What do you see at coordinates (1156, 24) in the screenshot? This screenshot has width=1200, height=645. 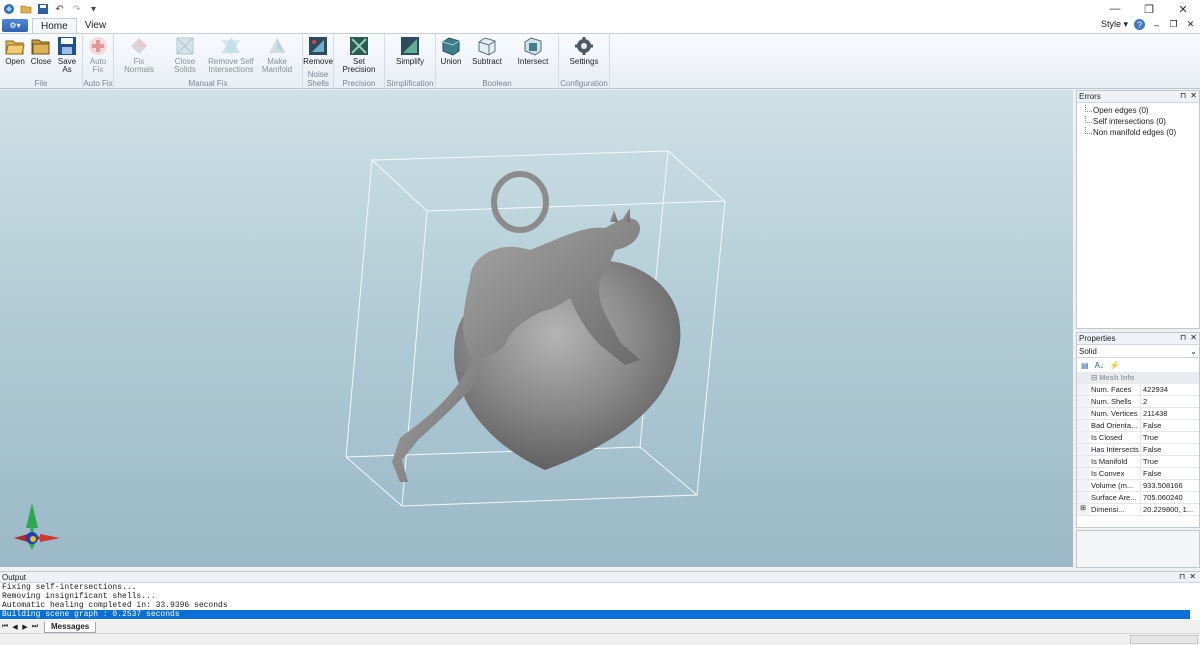 I see `ribbon-minimize-icon: –` at bounding box center [1156, 24].